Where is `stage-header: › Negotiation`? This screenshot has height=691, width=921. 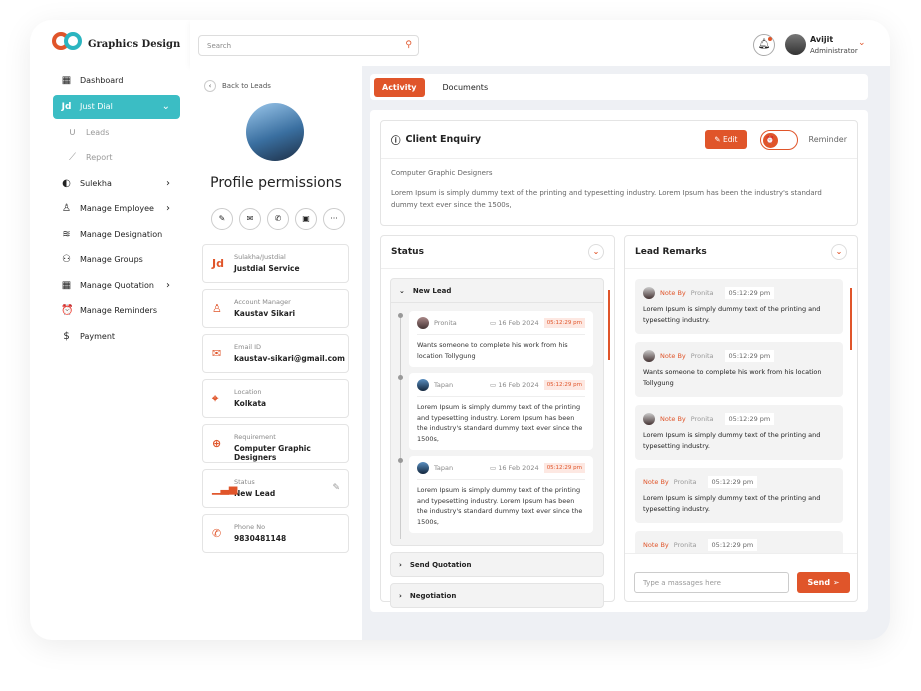
stage-header: › Negotiation is located at coordinates (497, 595).